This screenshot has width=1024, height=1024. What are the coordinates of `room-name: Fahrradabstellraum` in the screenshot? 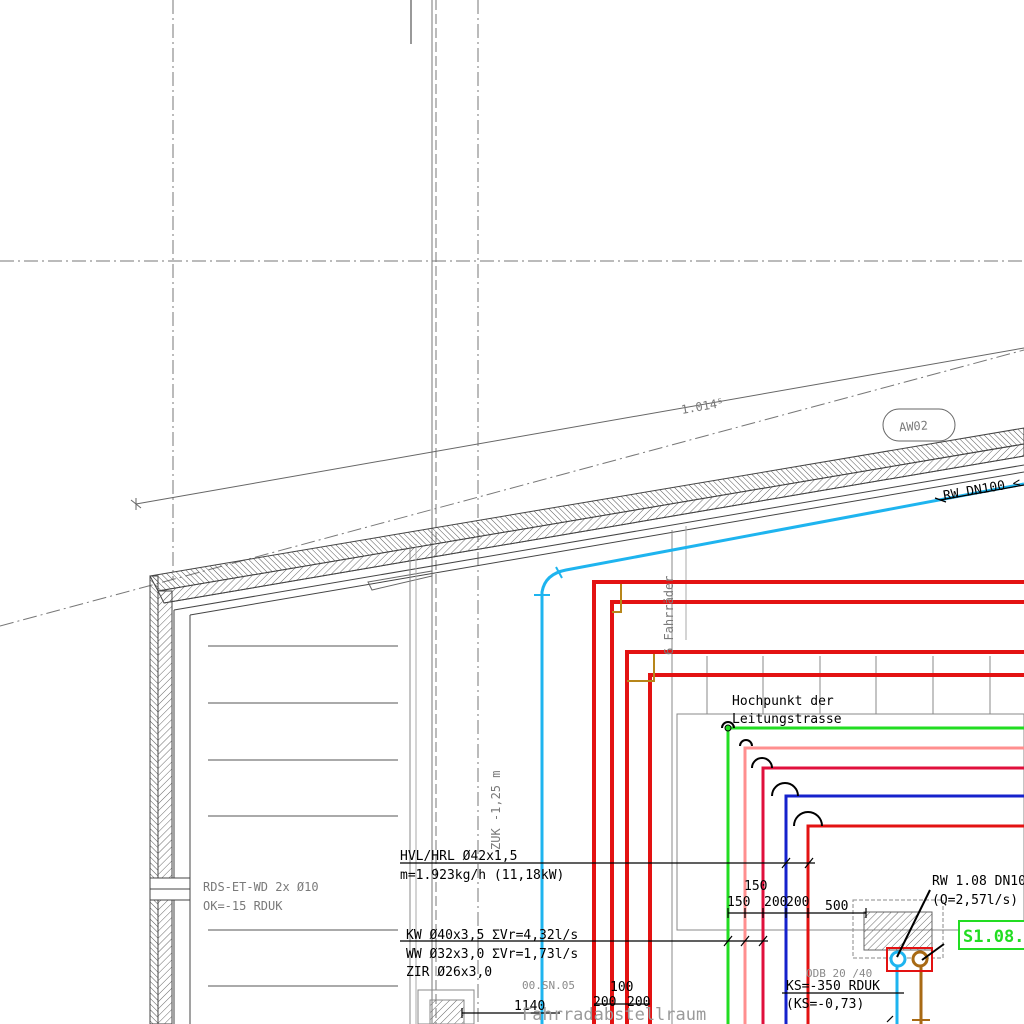 It's located at (614, 1014).